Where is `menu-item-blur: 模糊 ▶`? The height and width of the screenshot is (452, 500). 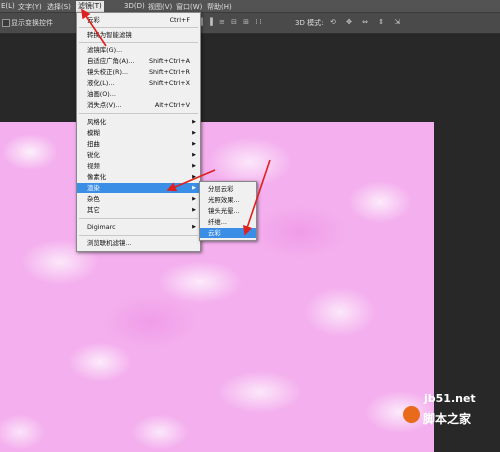 menu-item-blur: 模糊 ▶ is located at coordinates (138, 133).